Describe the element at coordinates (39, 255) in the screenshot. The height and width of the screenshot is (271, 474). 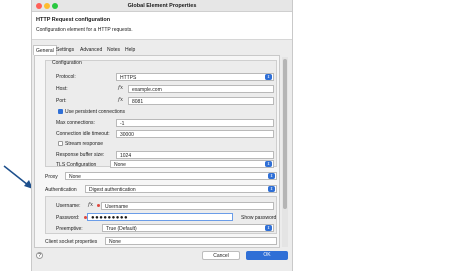
I see `help-icon: ?` at that location.